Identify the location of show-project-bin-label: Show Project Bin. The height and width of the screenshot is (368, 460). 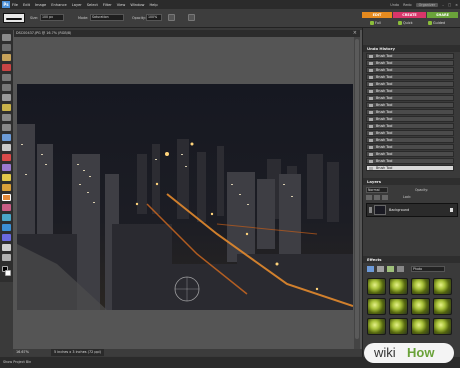
(17, 362).